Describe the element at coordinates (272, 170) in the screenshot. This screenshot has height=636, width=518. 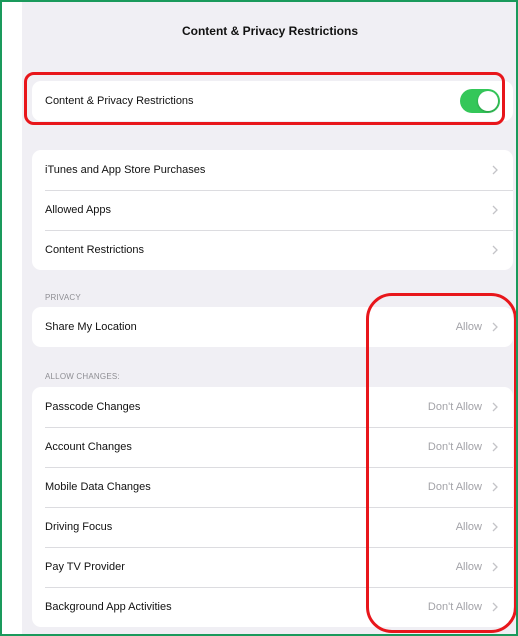
I see `row-itunes-app-store-purchases: iTunes and App Store Purchases` at that location.